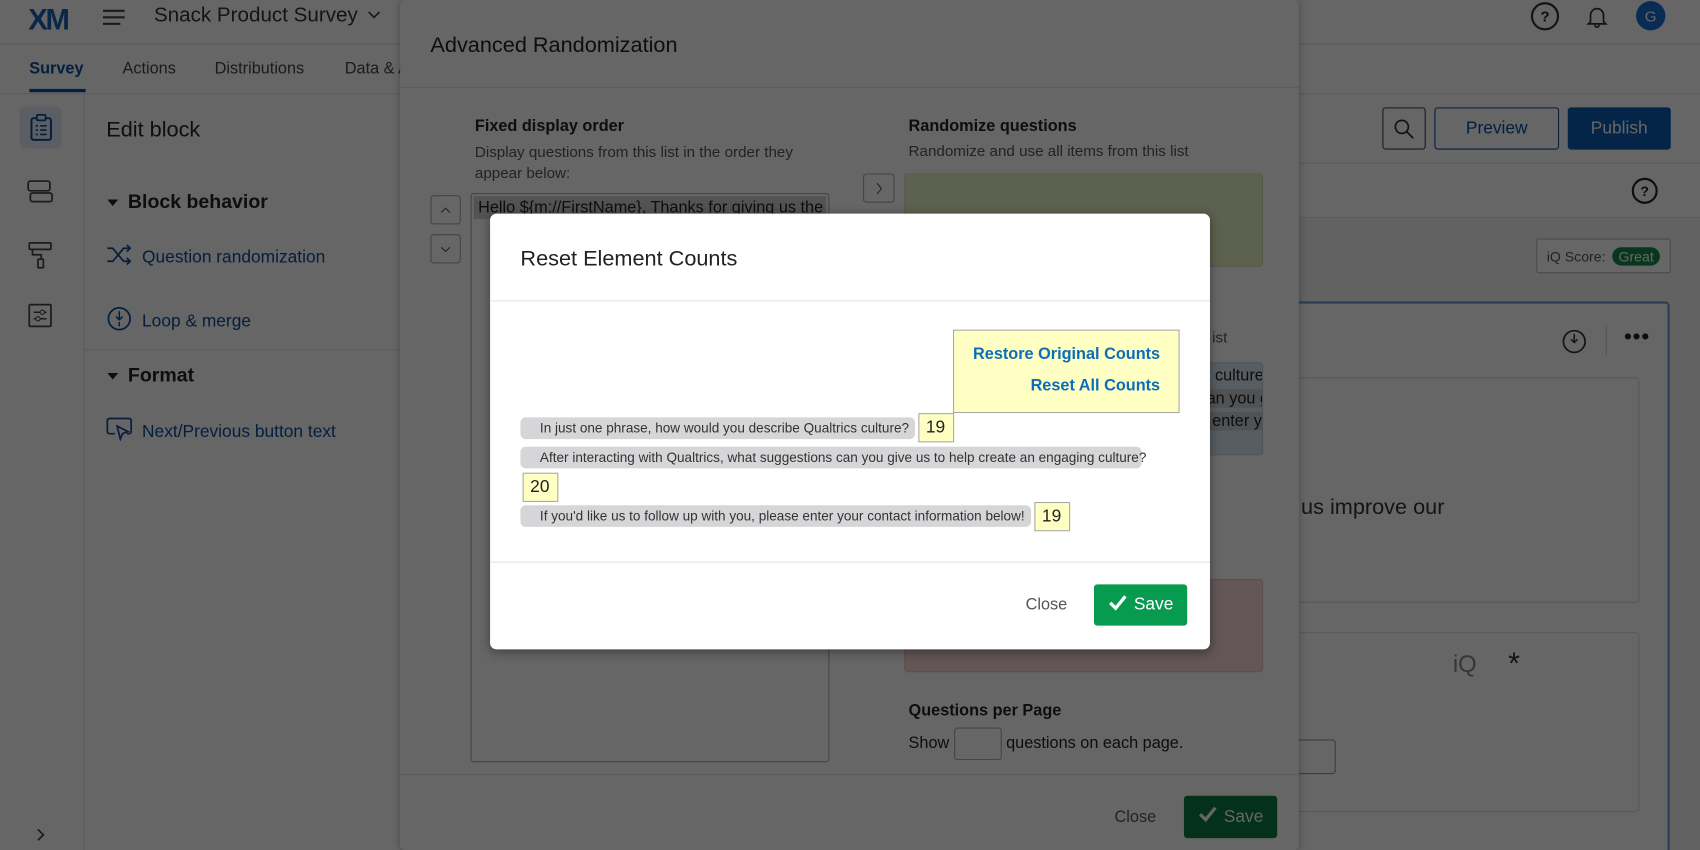 The width and height of the screenshot is (1700, 850). What do you see at coordinates (1574, 341) in the screenshot?
I see `block-loop-icon` at bounding box center [1574, 341].